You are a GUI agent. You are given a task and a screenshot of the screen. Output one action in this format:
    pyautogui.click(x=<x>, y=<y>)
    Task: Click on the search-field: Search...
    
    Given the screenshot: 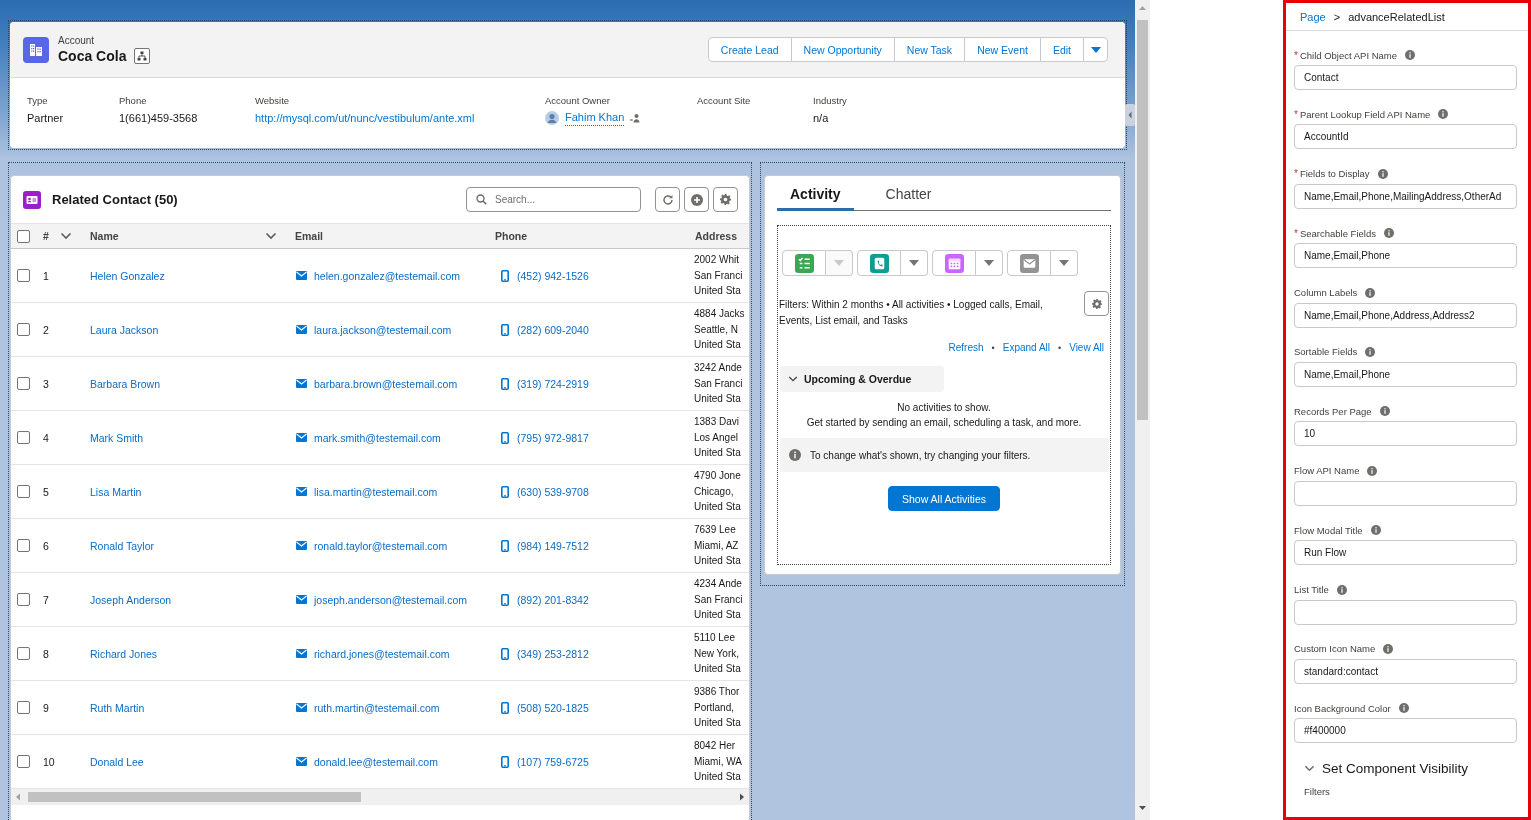 What is the action you would take?
    pyautogui.click(x=553, y=199)
    